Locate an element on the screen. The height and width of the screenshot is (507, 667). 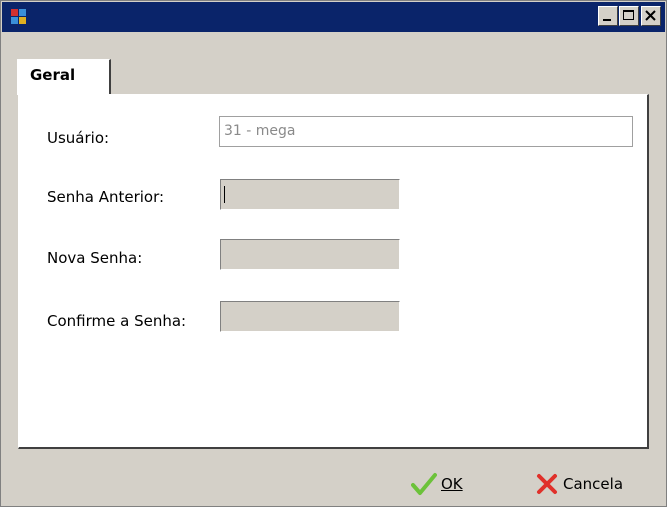
check-icon is located at coordinates (424, 484).